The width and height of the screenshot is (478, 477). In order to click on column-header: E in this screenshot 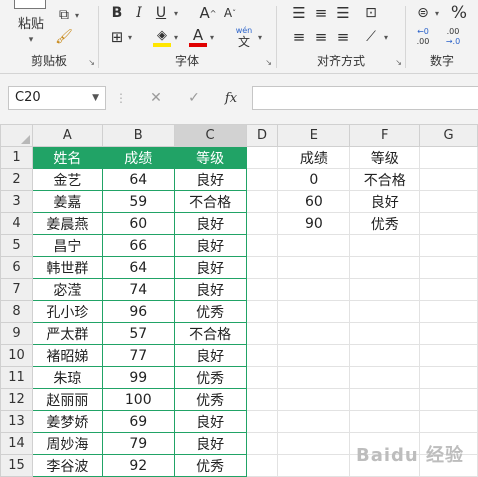, I will do `click(314, 135)`.